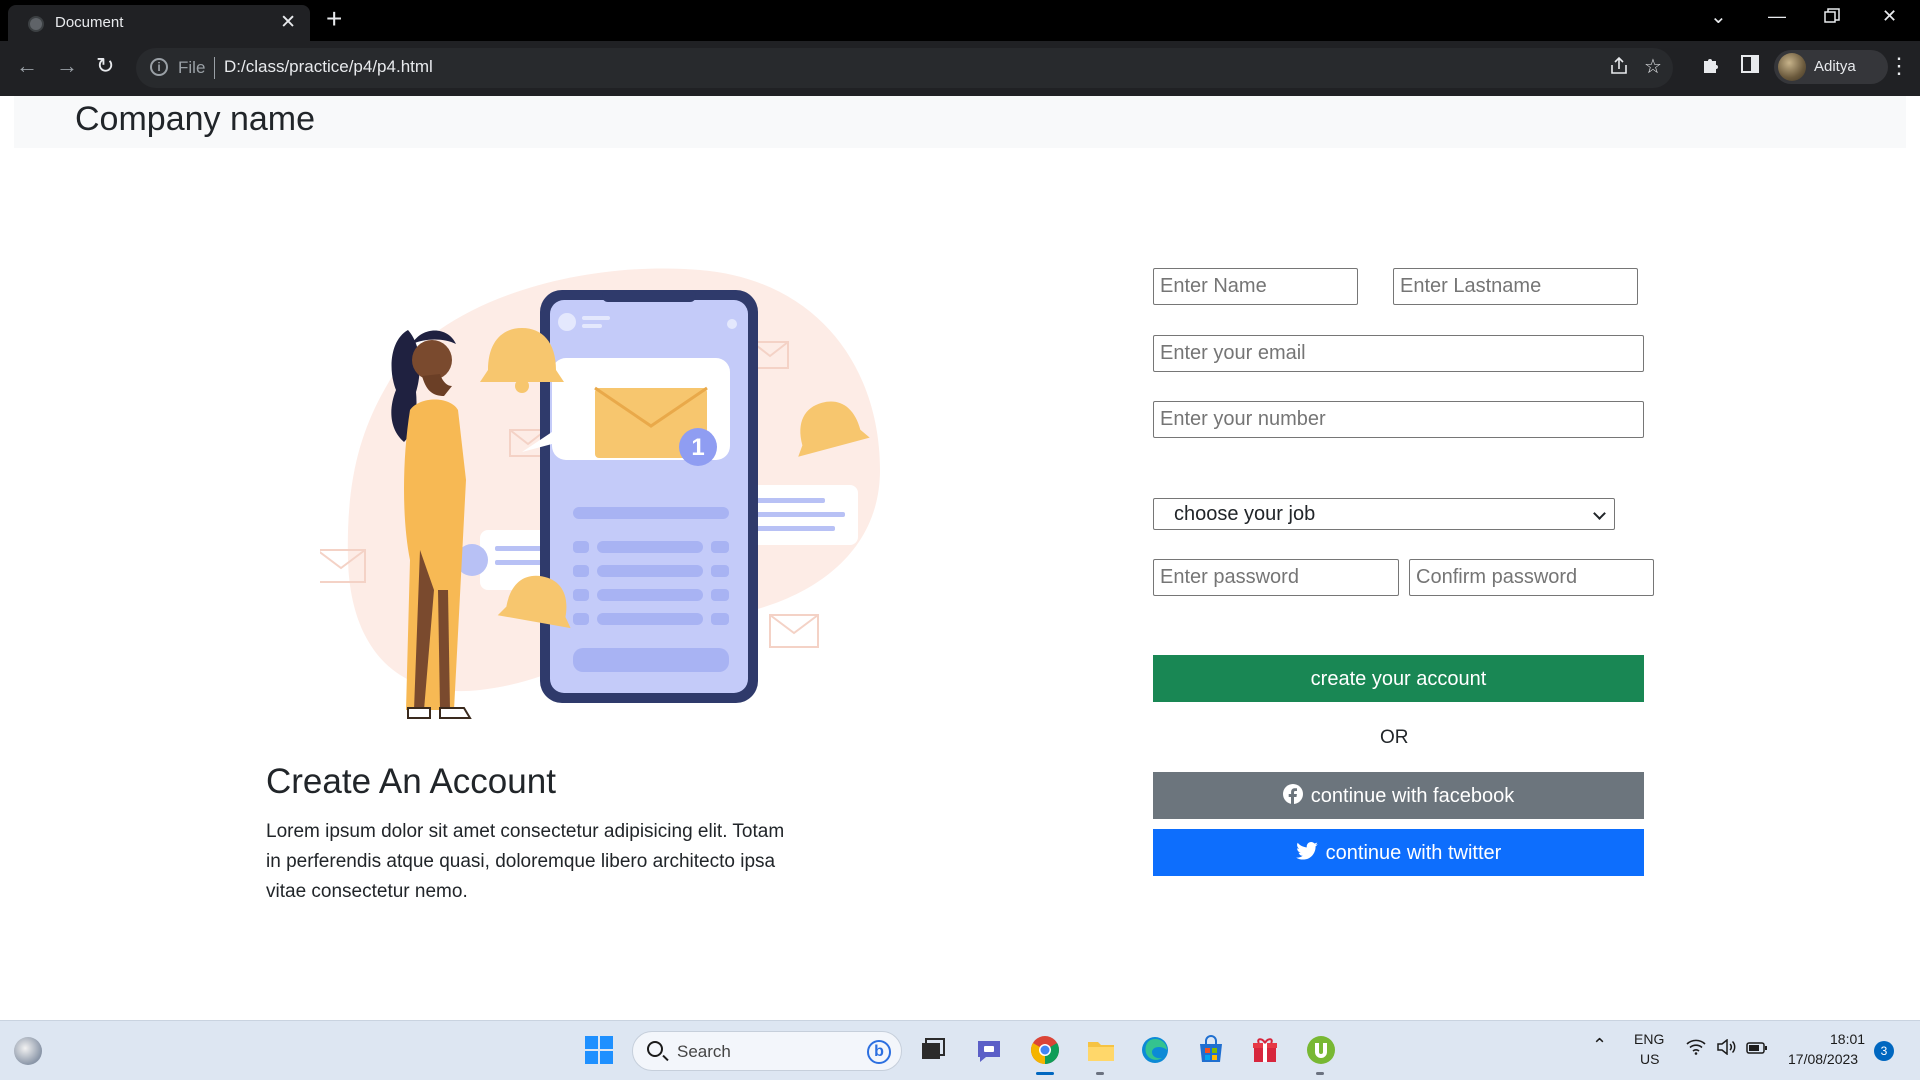  I want to click on search-icon, so click(655, 1049).